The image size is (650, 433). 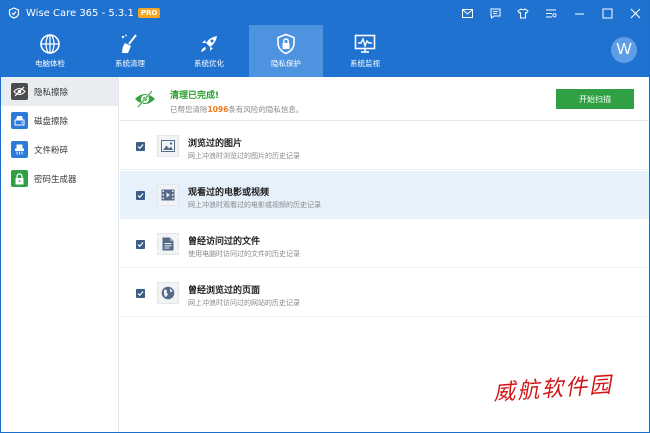 I want to click on rocket-icon, so click(x=209, y=44).